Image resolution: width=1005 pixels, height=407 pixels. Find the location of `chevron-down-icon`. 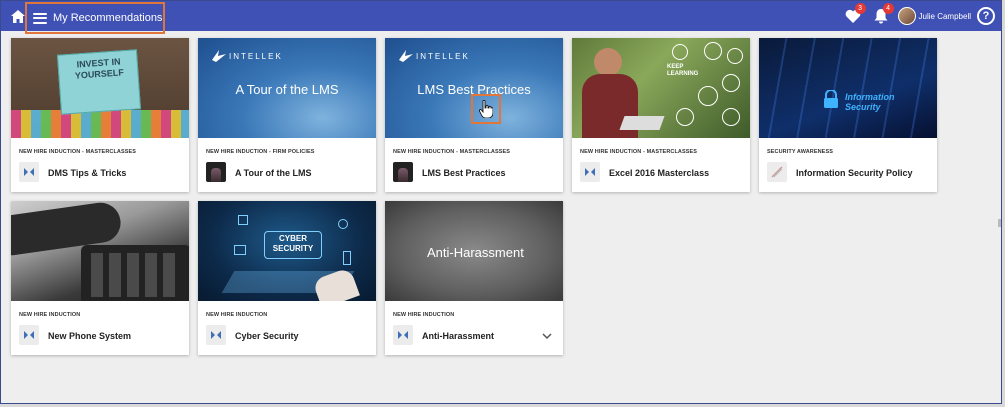

chevron-down-icon is located at coordinates (547, 336).